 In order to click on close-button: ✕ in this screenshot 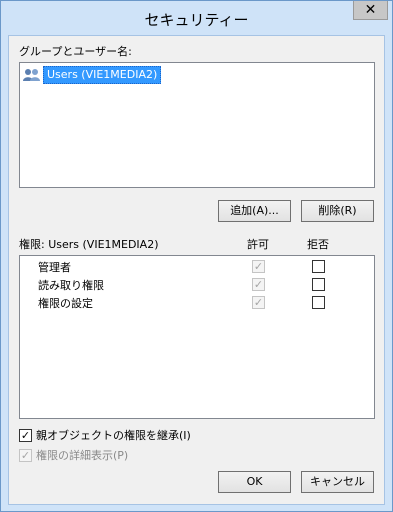, I will do `click(370, 10)`.